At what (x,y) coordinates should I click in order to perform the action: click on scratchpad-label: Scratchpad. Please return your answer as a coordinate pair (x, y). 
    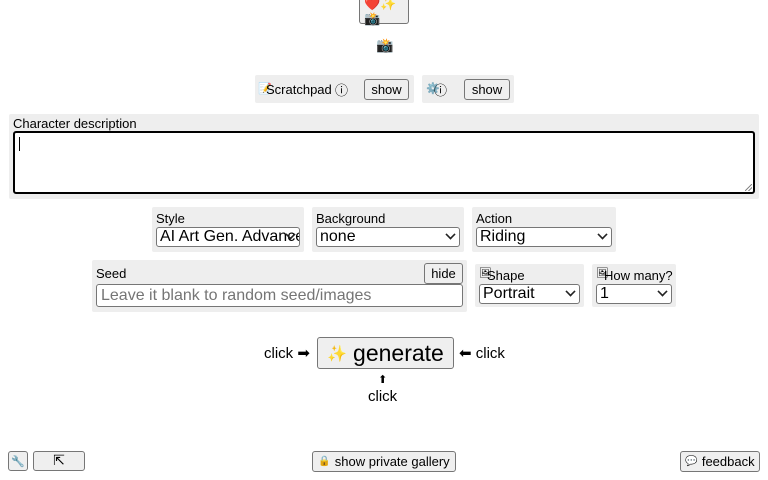
    Looking at the image, I should click on (299, 89).